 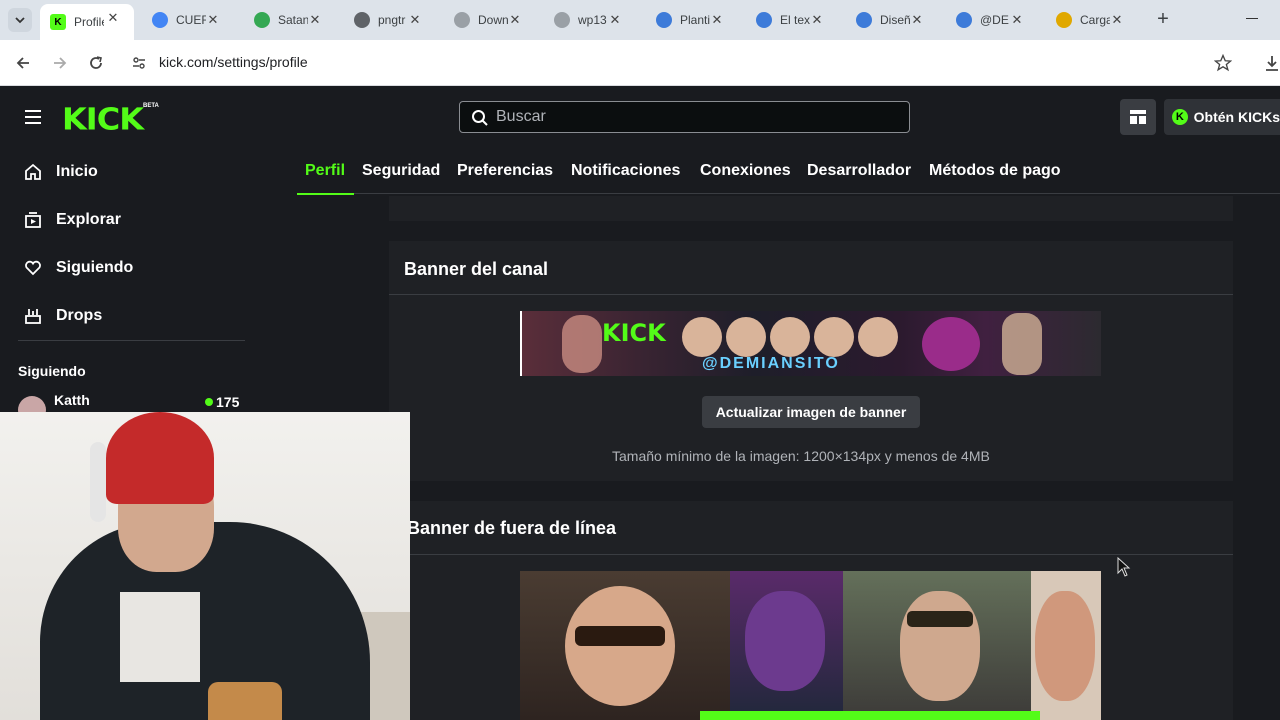 I want to click on browser-tab: Planti ✕, so click(x=692, y=20).